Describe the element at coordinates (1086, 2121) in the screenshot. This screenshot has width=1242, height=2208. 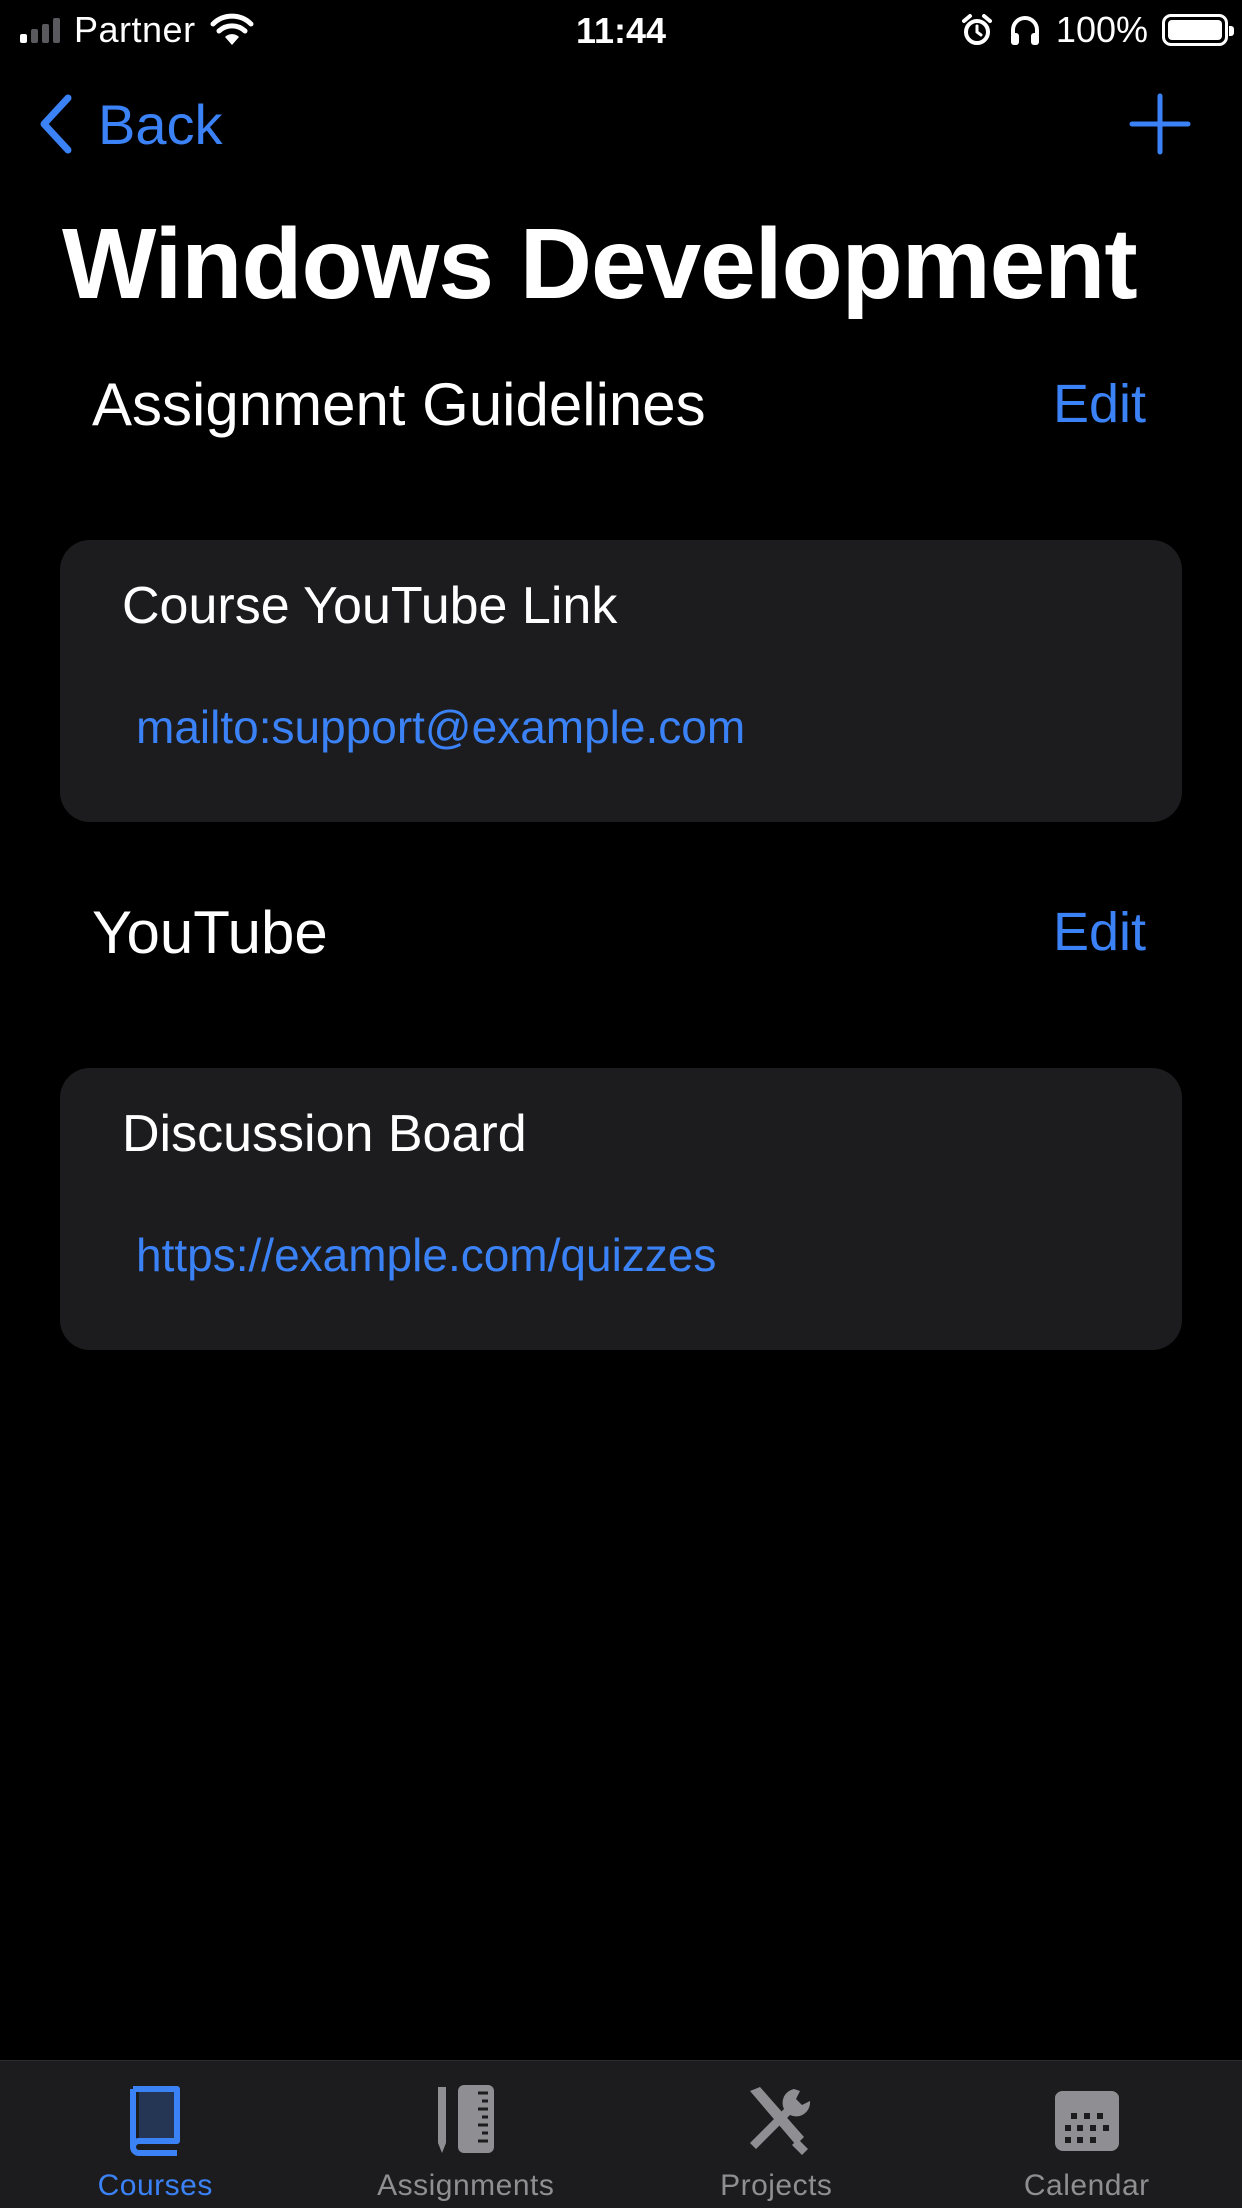
I see `calendar-icon` at that location.